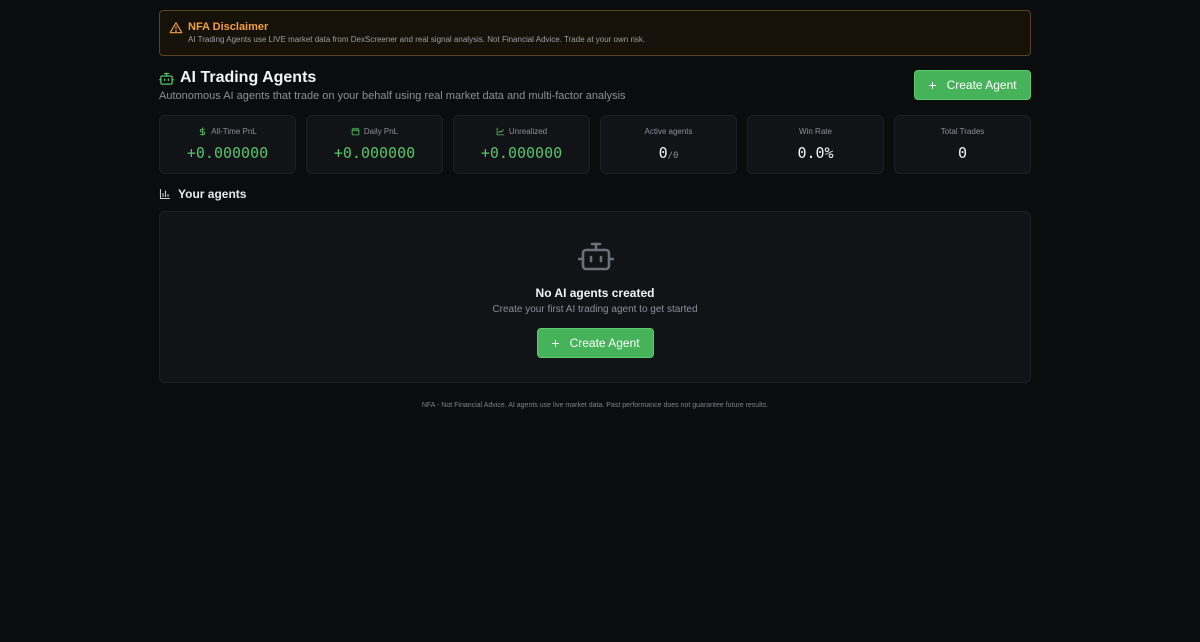 The height and width of the screenshot is (642, 1200). I want to click on stat-all-time-pnl: All-Time PnL +0.000000, so click(227, 144).